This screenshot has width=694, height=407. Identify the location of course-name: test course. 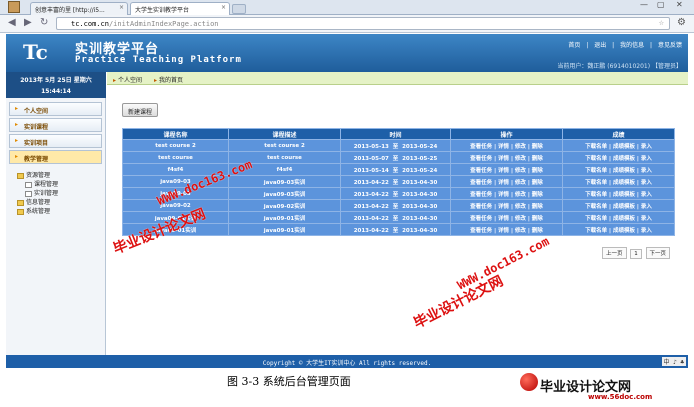
(175, 157).